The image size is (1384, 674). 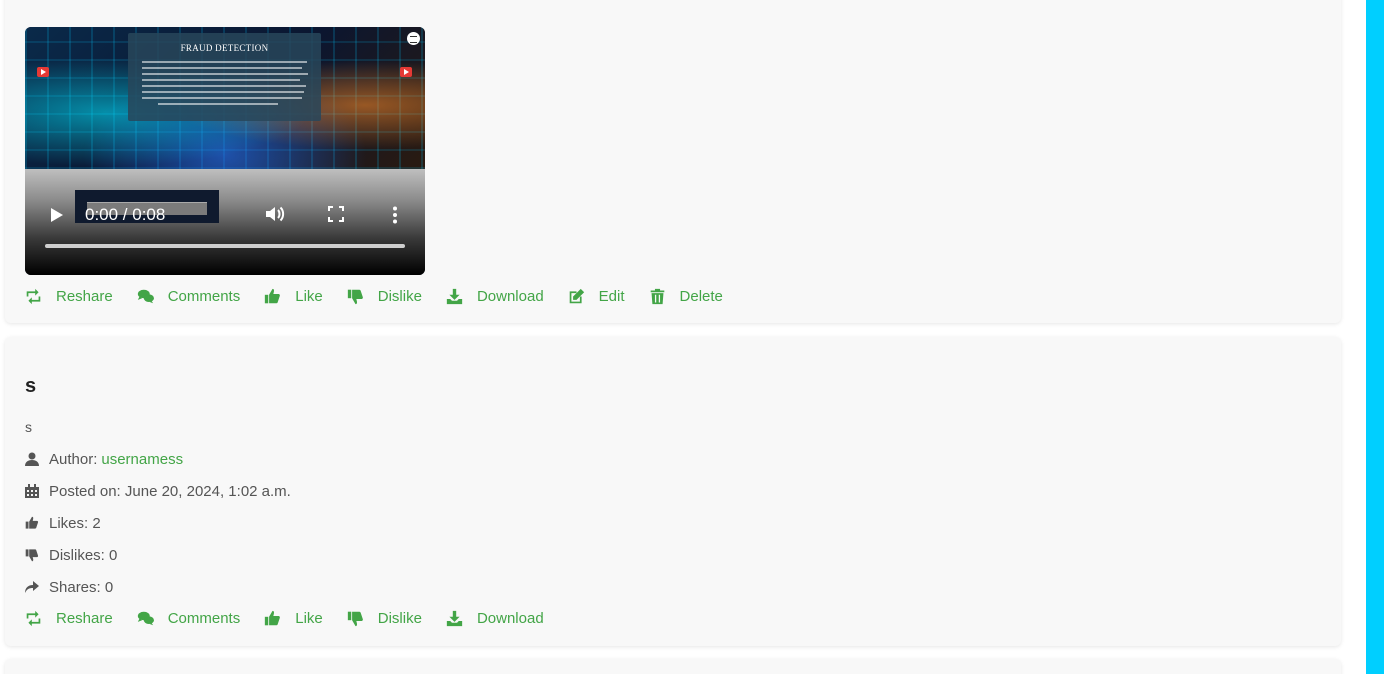 I want to click on post-date: Posted on: June 20, 2024, 1:02 a.m., so click(x=158, y=491).